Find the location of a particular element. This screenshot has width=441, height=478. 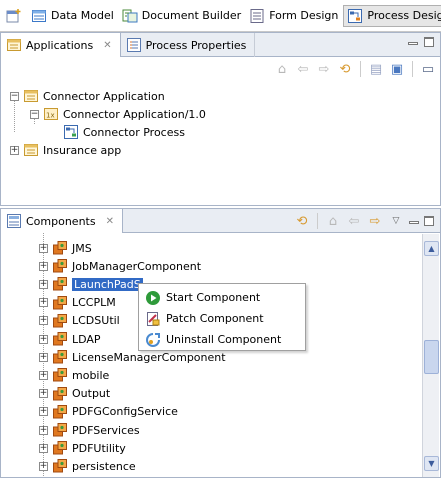

perspective-document-builder: Document Builder is located at coordinates (182, 16).